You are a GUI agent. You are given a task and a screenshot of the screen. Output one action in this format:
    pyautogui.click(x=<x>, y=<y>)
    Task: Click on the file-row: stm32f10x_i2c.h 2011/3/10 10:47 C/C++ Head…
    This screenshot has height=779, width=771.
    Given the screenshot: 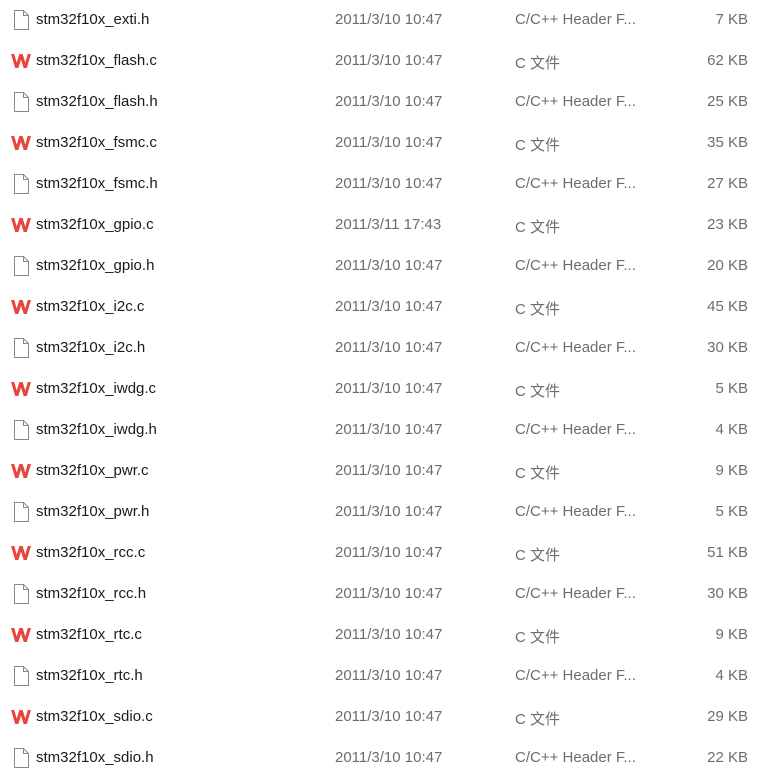 What is the action you would take?
    pyautogui.click(x=385, y=348)
    